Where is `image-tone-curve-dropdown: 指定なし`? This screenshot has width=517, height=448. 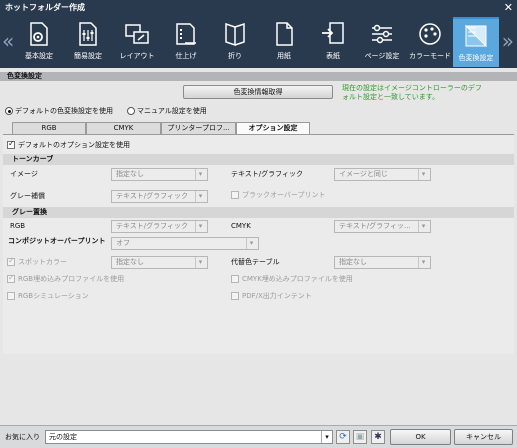 image-tone-curve-dropdown: 指定なし is located at coordinates (159, 174).